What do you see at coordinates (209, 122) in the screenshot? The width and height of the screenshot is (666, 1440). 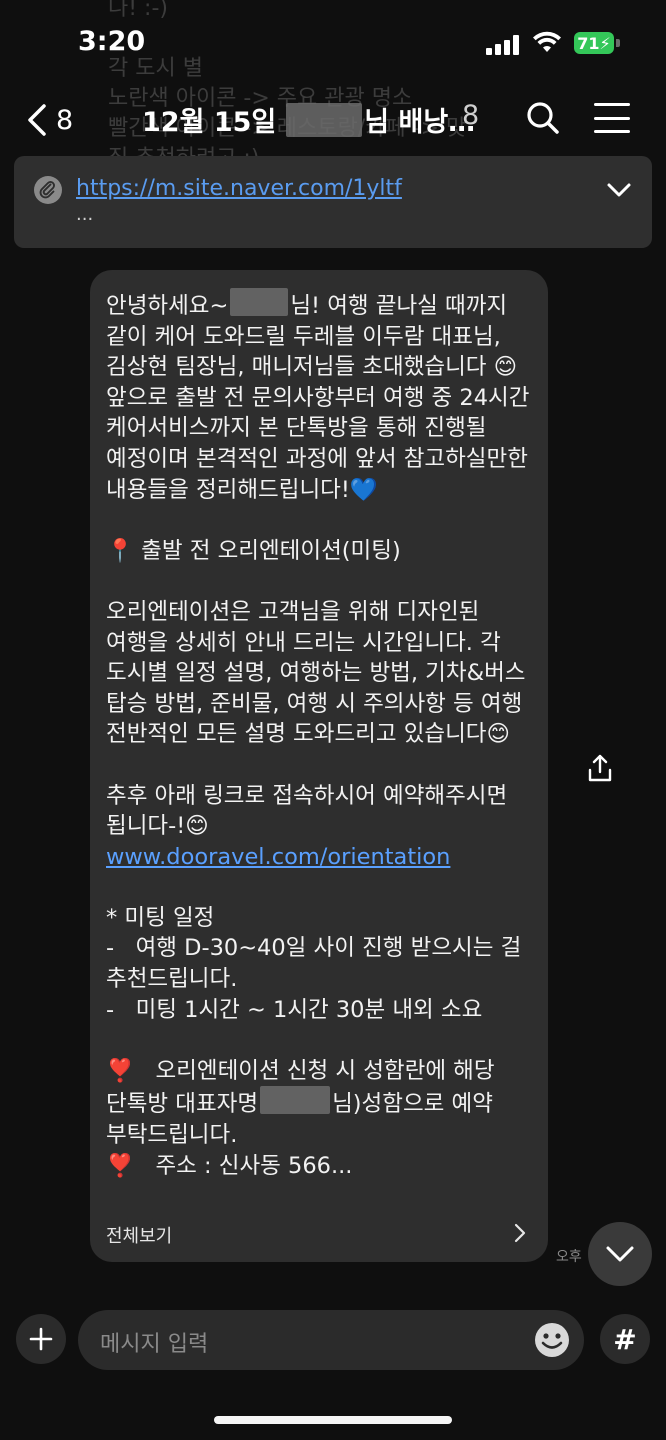 I see `title-prefix: 12월 15일` at bounding box center [209, 122].